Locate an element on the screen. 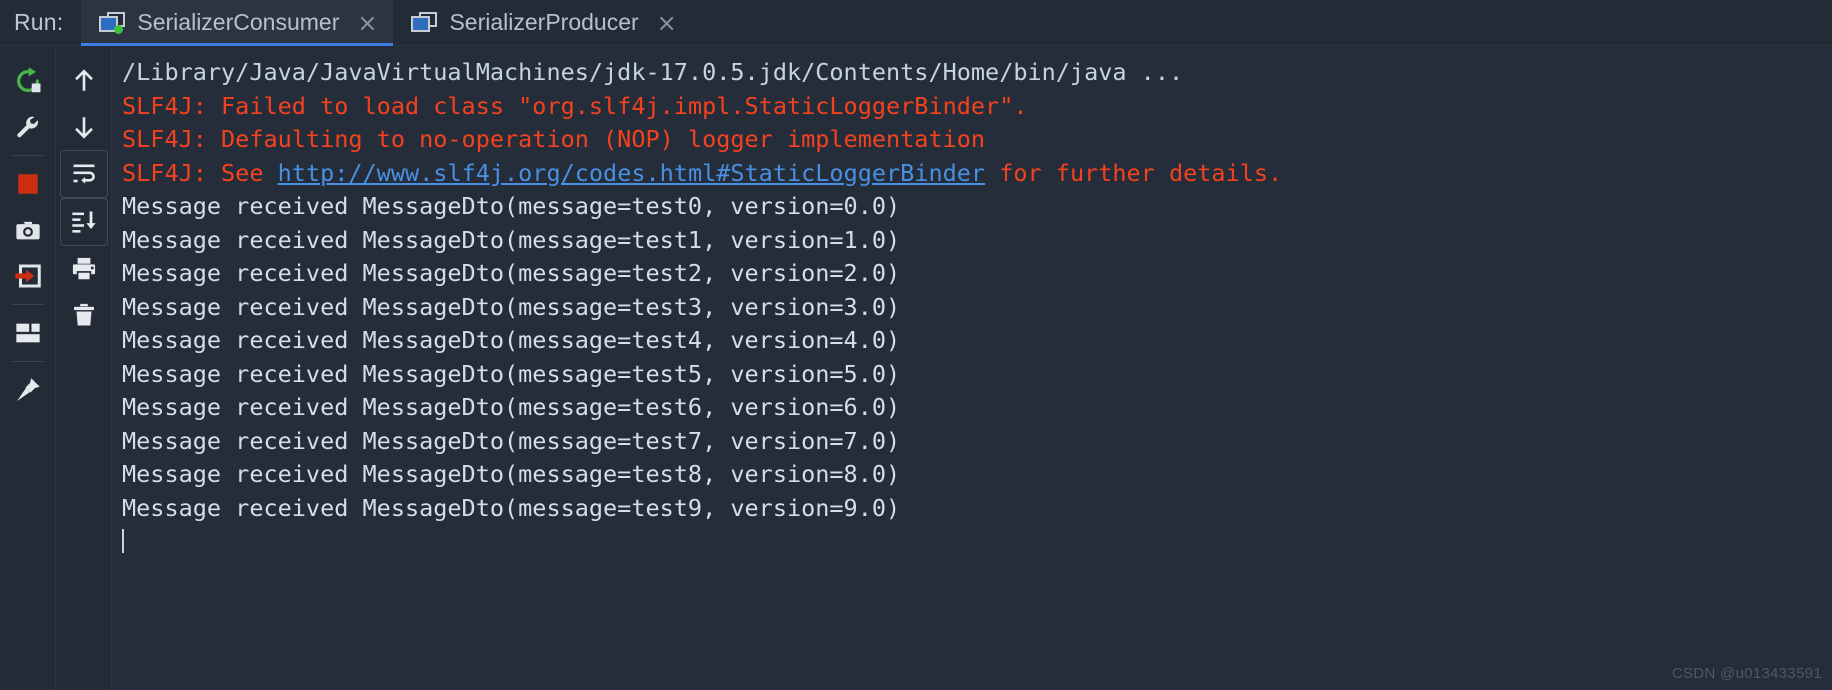 This screenshot has width=1832, height=690. print-icon is located at coordinates (83, 269).